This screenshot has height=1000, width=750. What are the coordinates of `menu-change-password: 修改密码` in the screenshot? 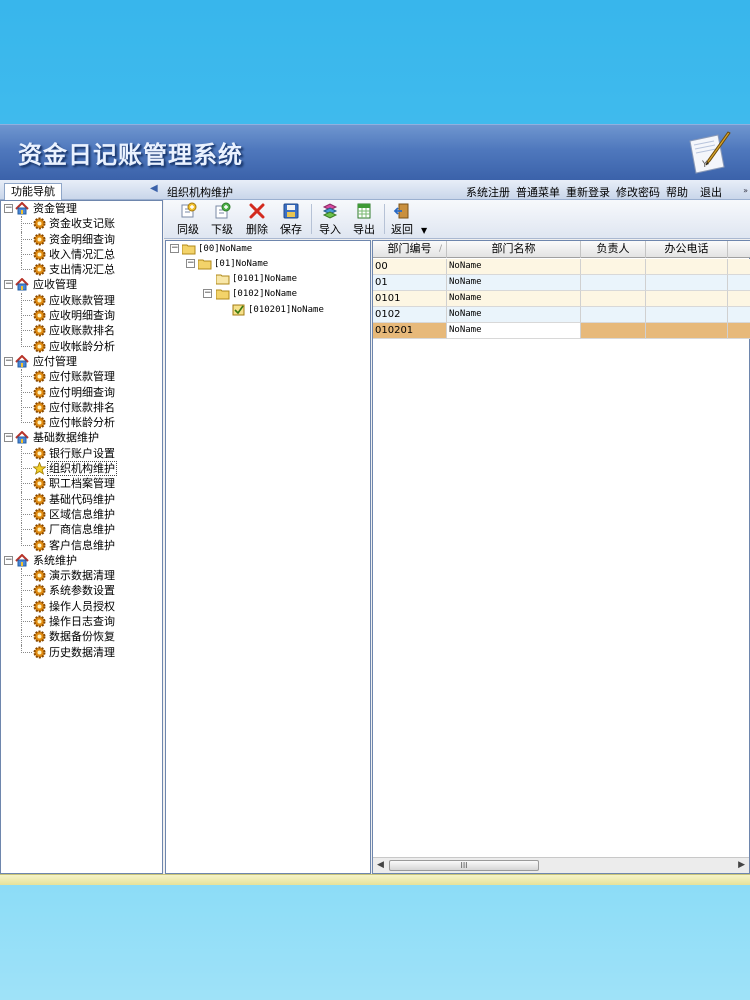 It's located at (638, 192).